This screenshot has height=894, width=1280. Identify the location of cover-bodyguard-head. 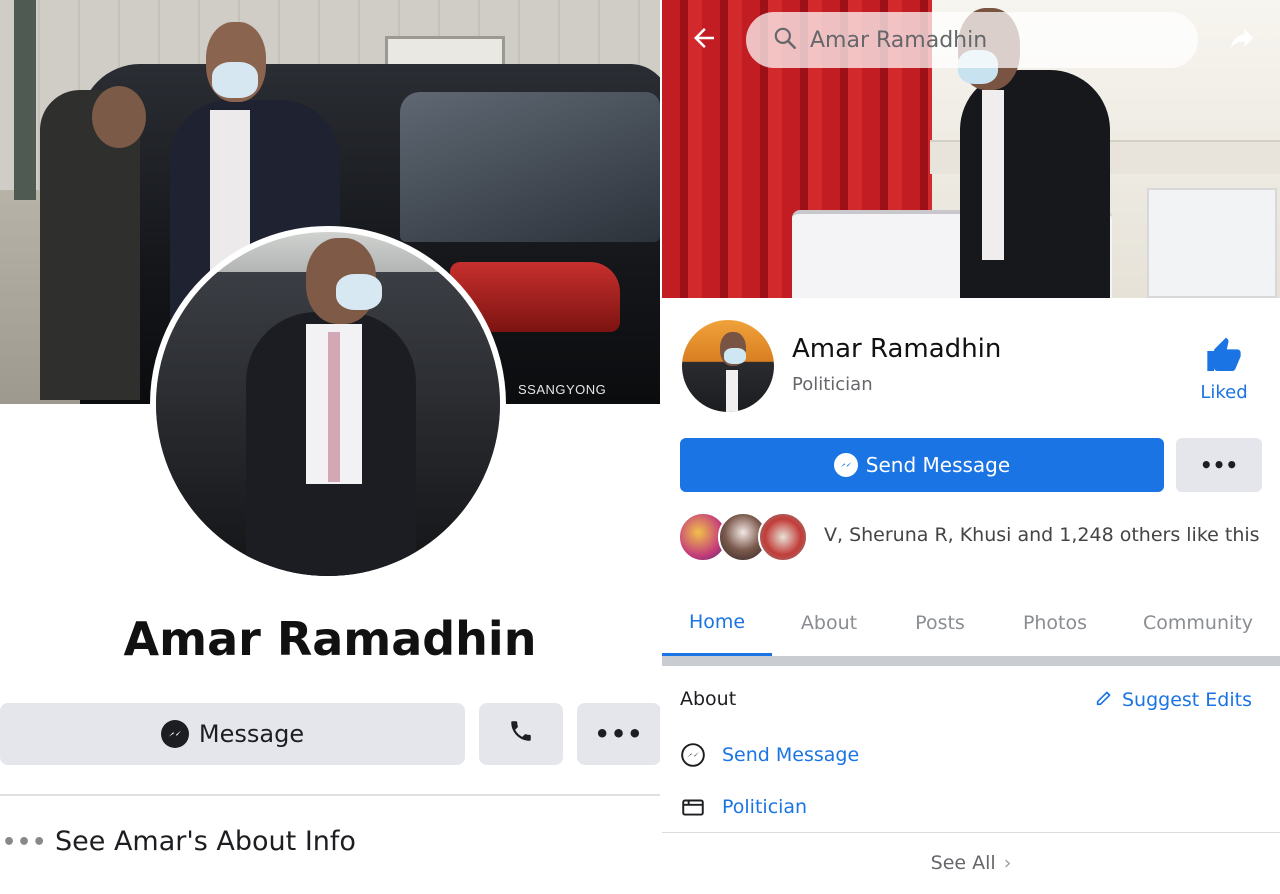
(119, 117).